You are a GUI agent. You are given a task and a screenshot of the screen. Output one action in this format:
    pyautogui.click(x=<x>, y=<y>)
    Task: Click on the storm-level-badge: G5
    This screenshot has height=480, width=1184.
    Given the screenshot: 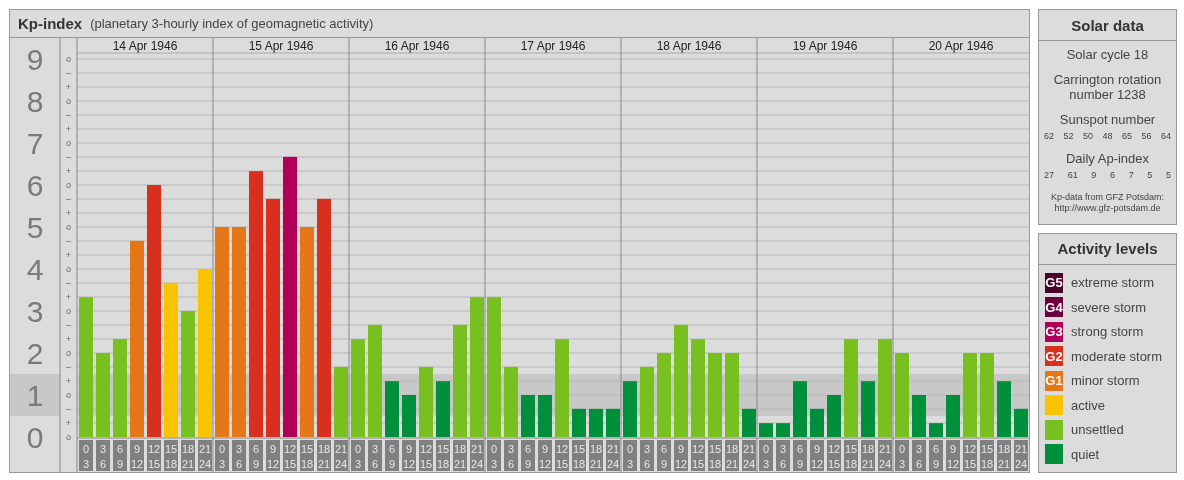 What is the action you would take?
    pyautogui.click(x=1054, y=282)
    